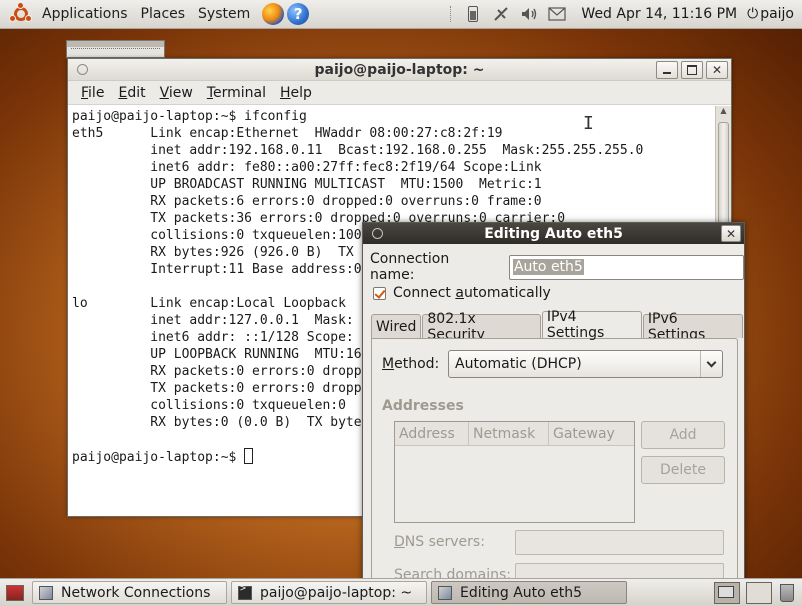 The width and height of the screenshot is (802, 606). What do you see at coordinates (92, 93) in the screenshot?
I see `file-menu: File` at bounding box center [92, 93].